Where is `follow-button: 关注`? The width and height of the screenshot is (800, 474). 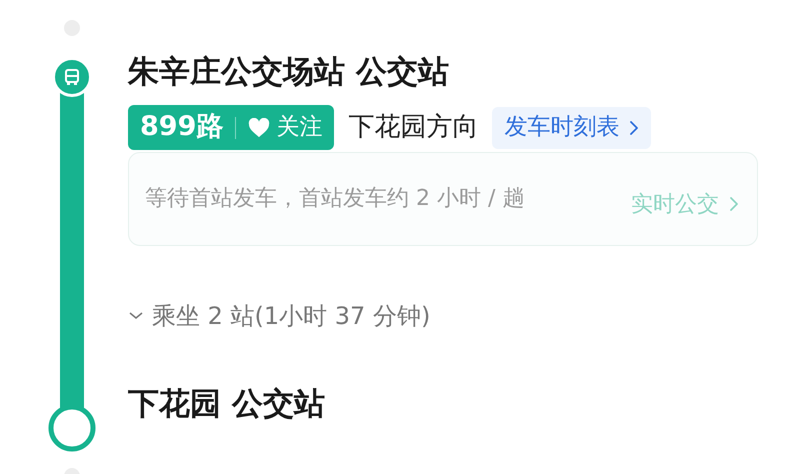
follow-button: 关注 is located at coordinates (285, 127).